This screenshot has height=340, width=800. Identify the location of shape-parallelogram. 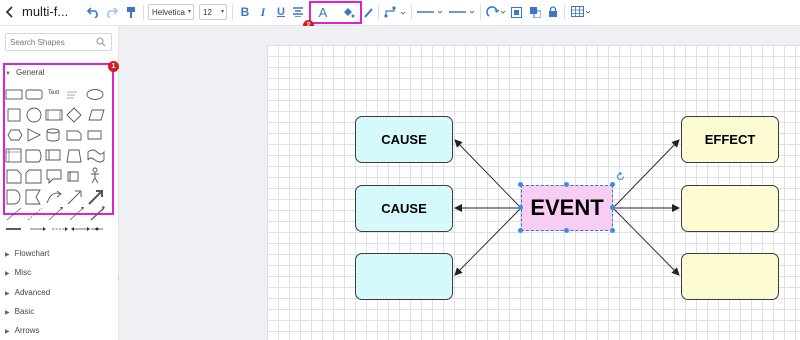
(96, 115).